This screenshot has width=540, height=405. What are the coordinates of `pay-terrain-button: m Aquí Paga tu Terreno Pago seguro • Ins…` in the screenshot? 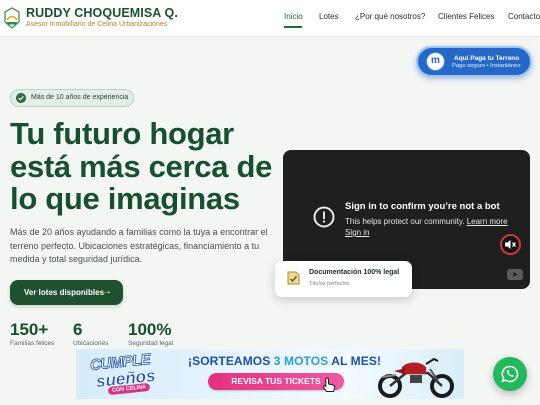 It's located at (474, 61).